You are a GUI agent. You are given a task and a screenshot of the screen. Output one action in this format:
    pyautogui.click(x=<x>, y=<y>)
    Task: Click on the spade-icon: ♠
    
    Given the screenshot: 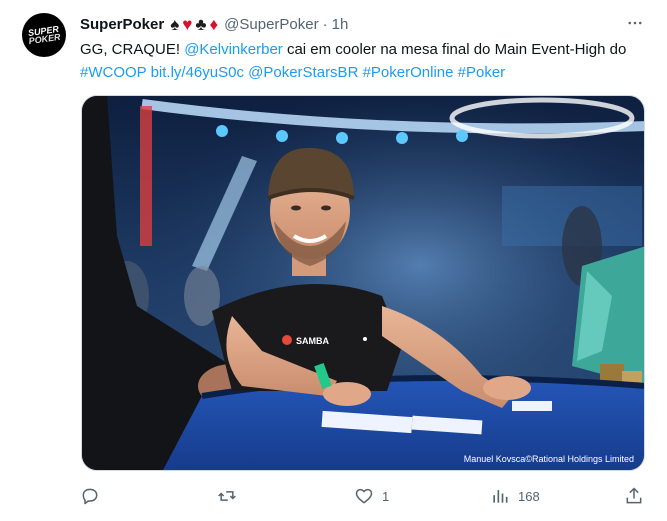 What is the action you would take?
    pyautogui.click(x=175, y=24)
    